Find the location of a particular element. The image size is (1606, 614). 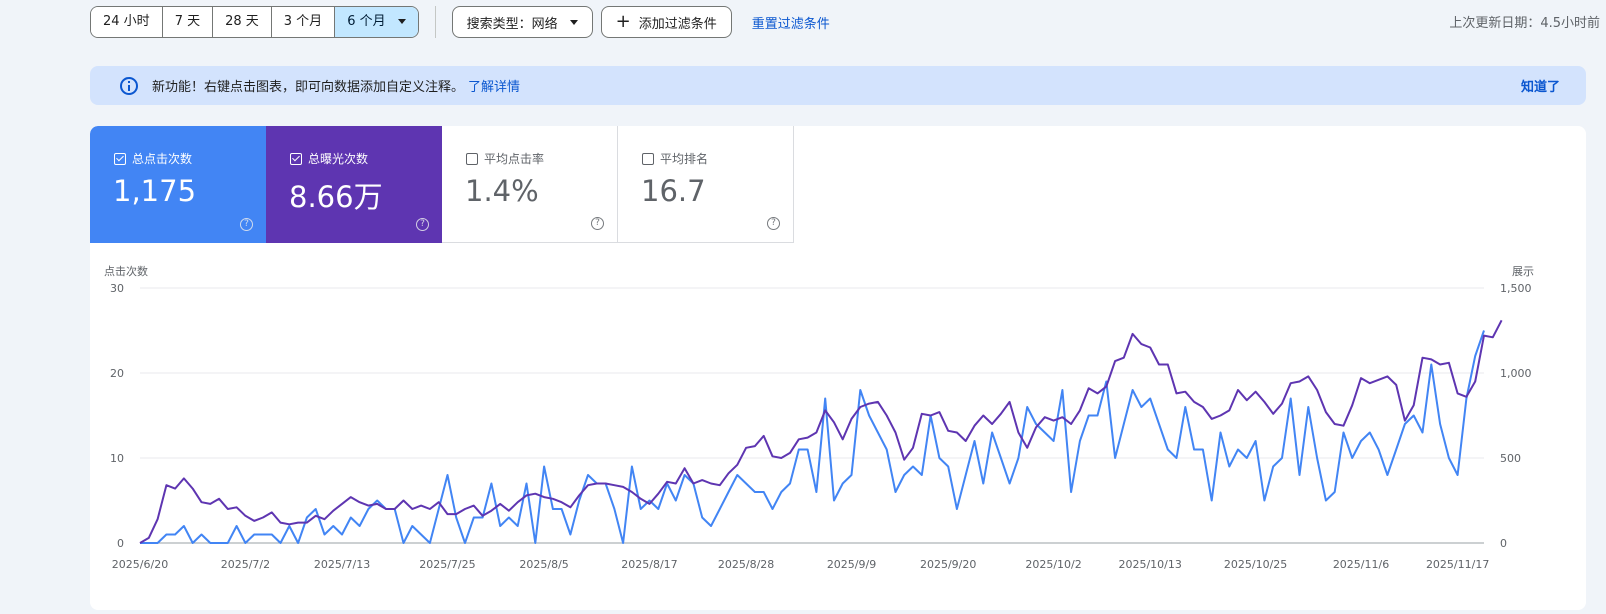

plus-icon: + is located at coordinates (623, 21).